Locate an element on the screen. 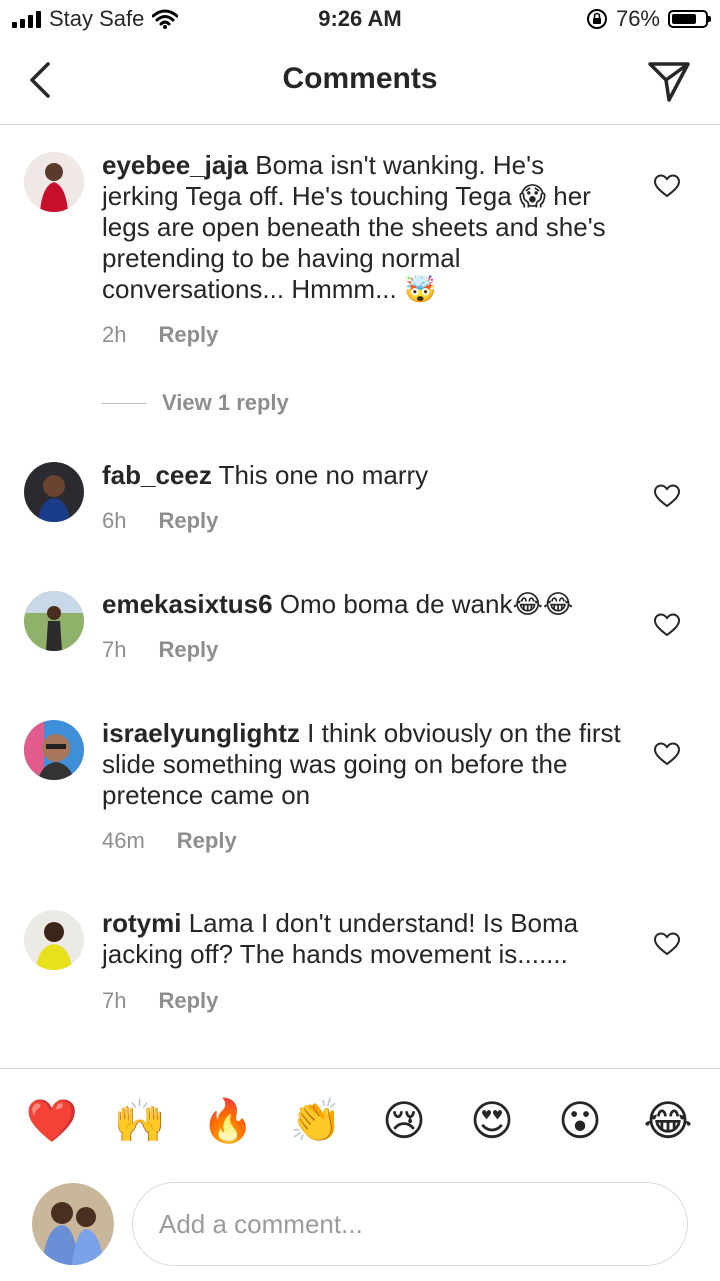  comment-time: 2h is located at coordinates (114, 334).